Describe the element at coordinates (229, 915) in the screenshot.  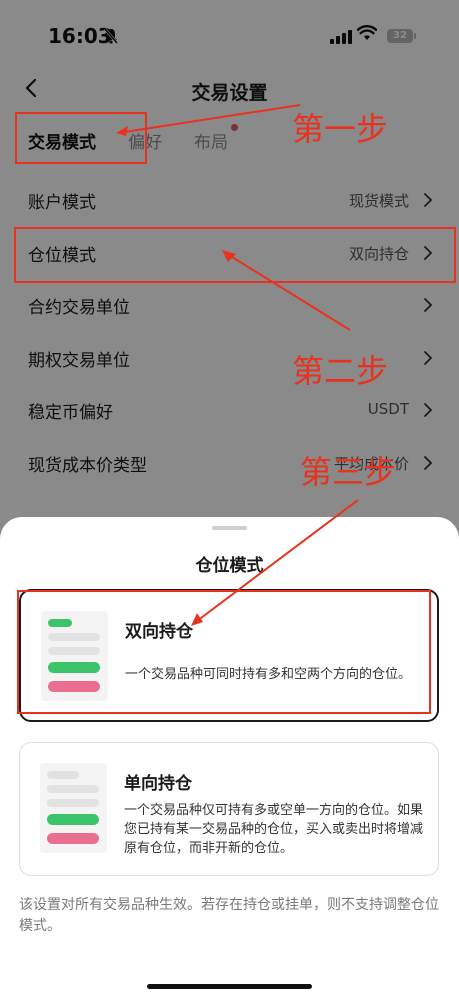
I see `sheet-footnote: 该设置对所有交易品种生效。若存在持仓或挂单，则不支持调整仓位模式。` at that location.